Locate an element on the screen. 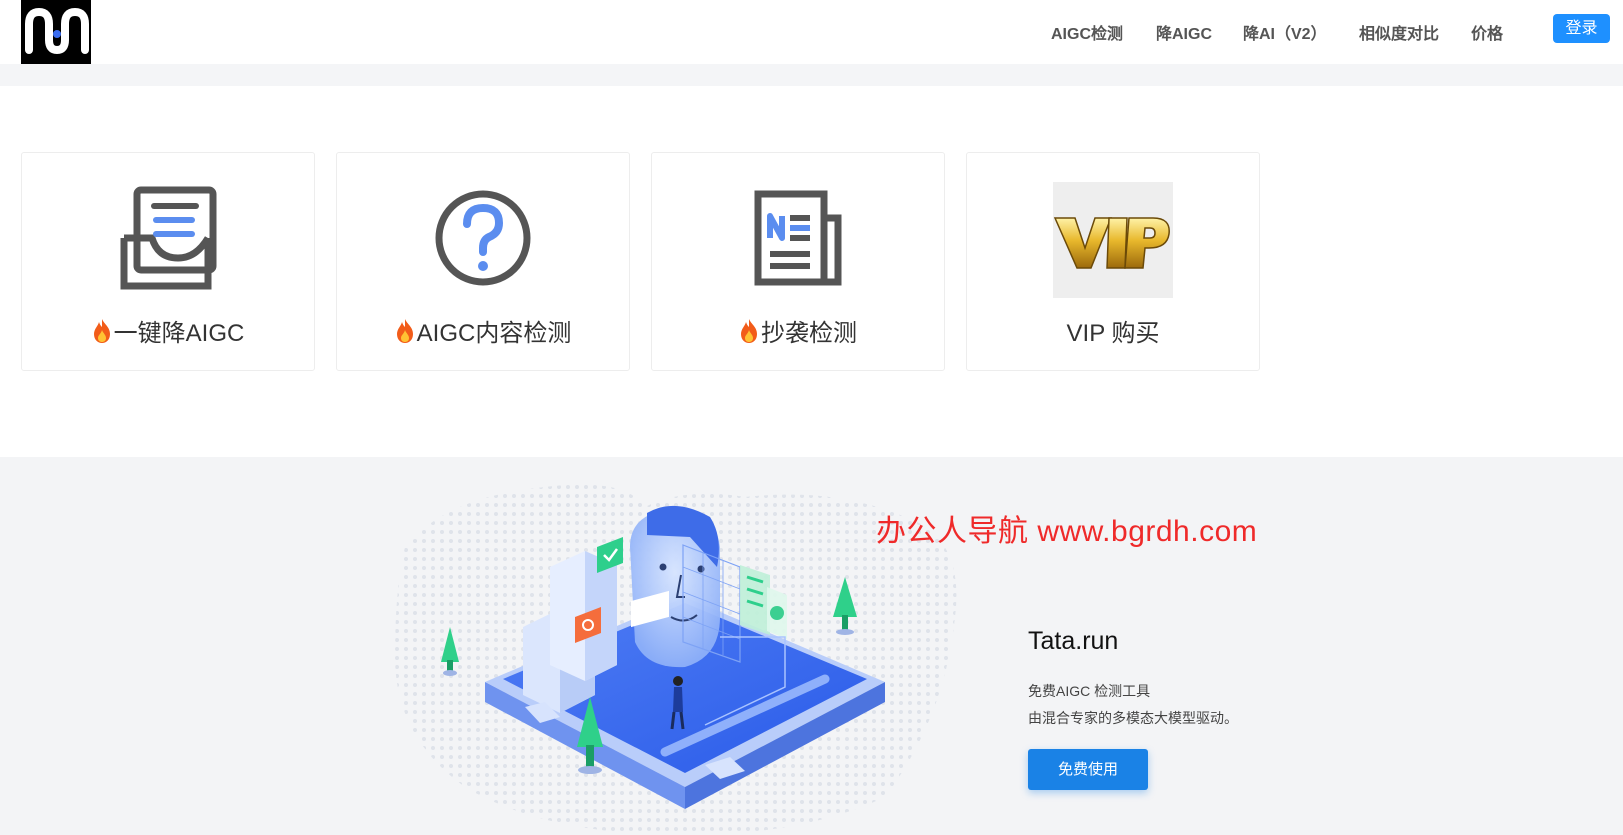 Image resolution: width=1623 pixels, height=835 pixels. card-label: VIP 购买 is located at coordinates (1113, 330).